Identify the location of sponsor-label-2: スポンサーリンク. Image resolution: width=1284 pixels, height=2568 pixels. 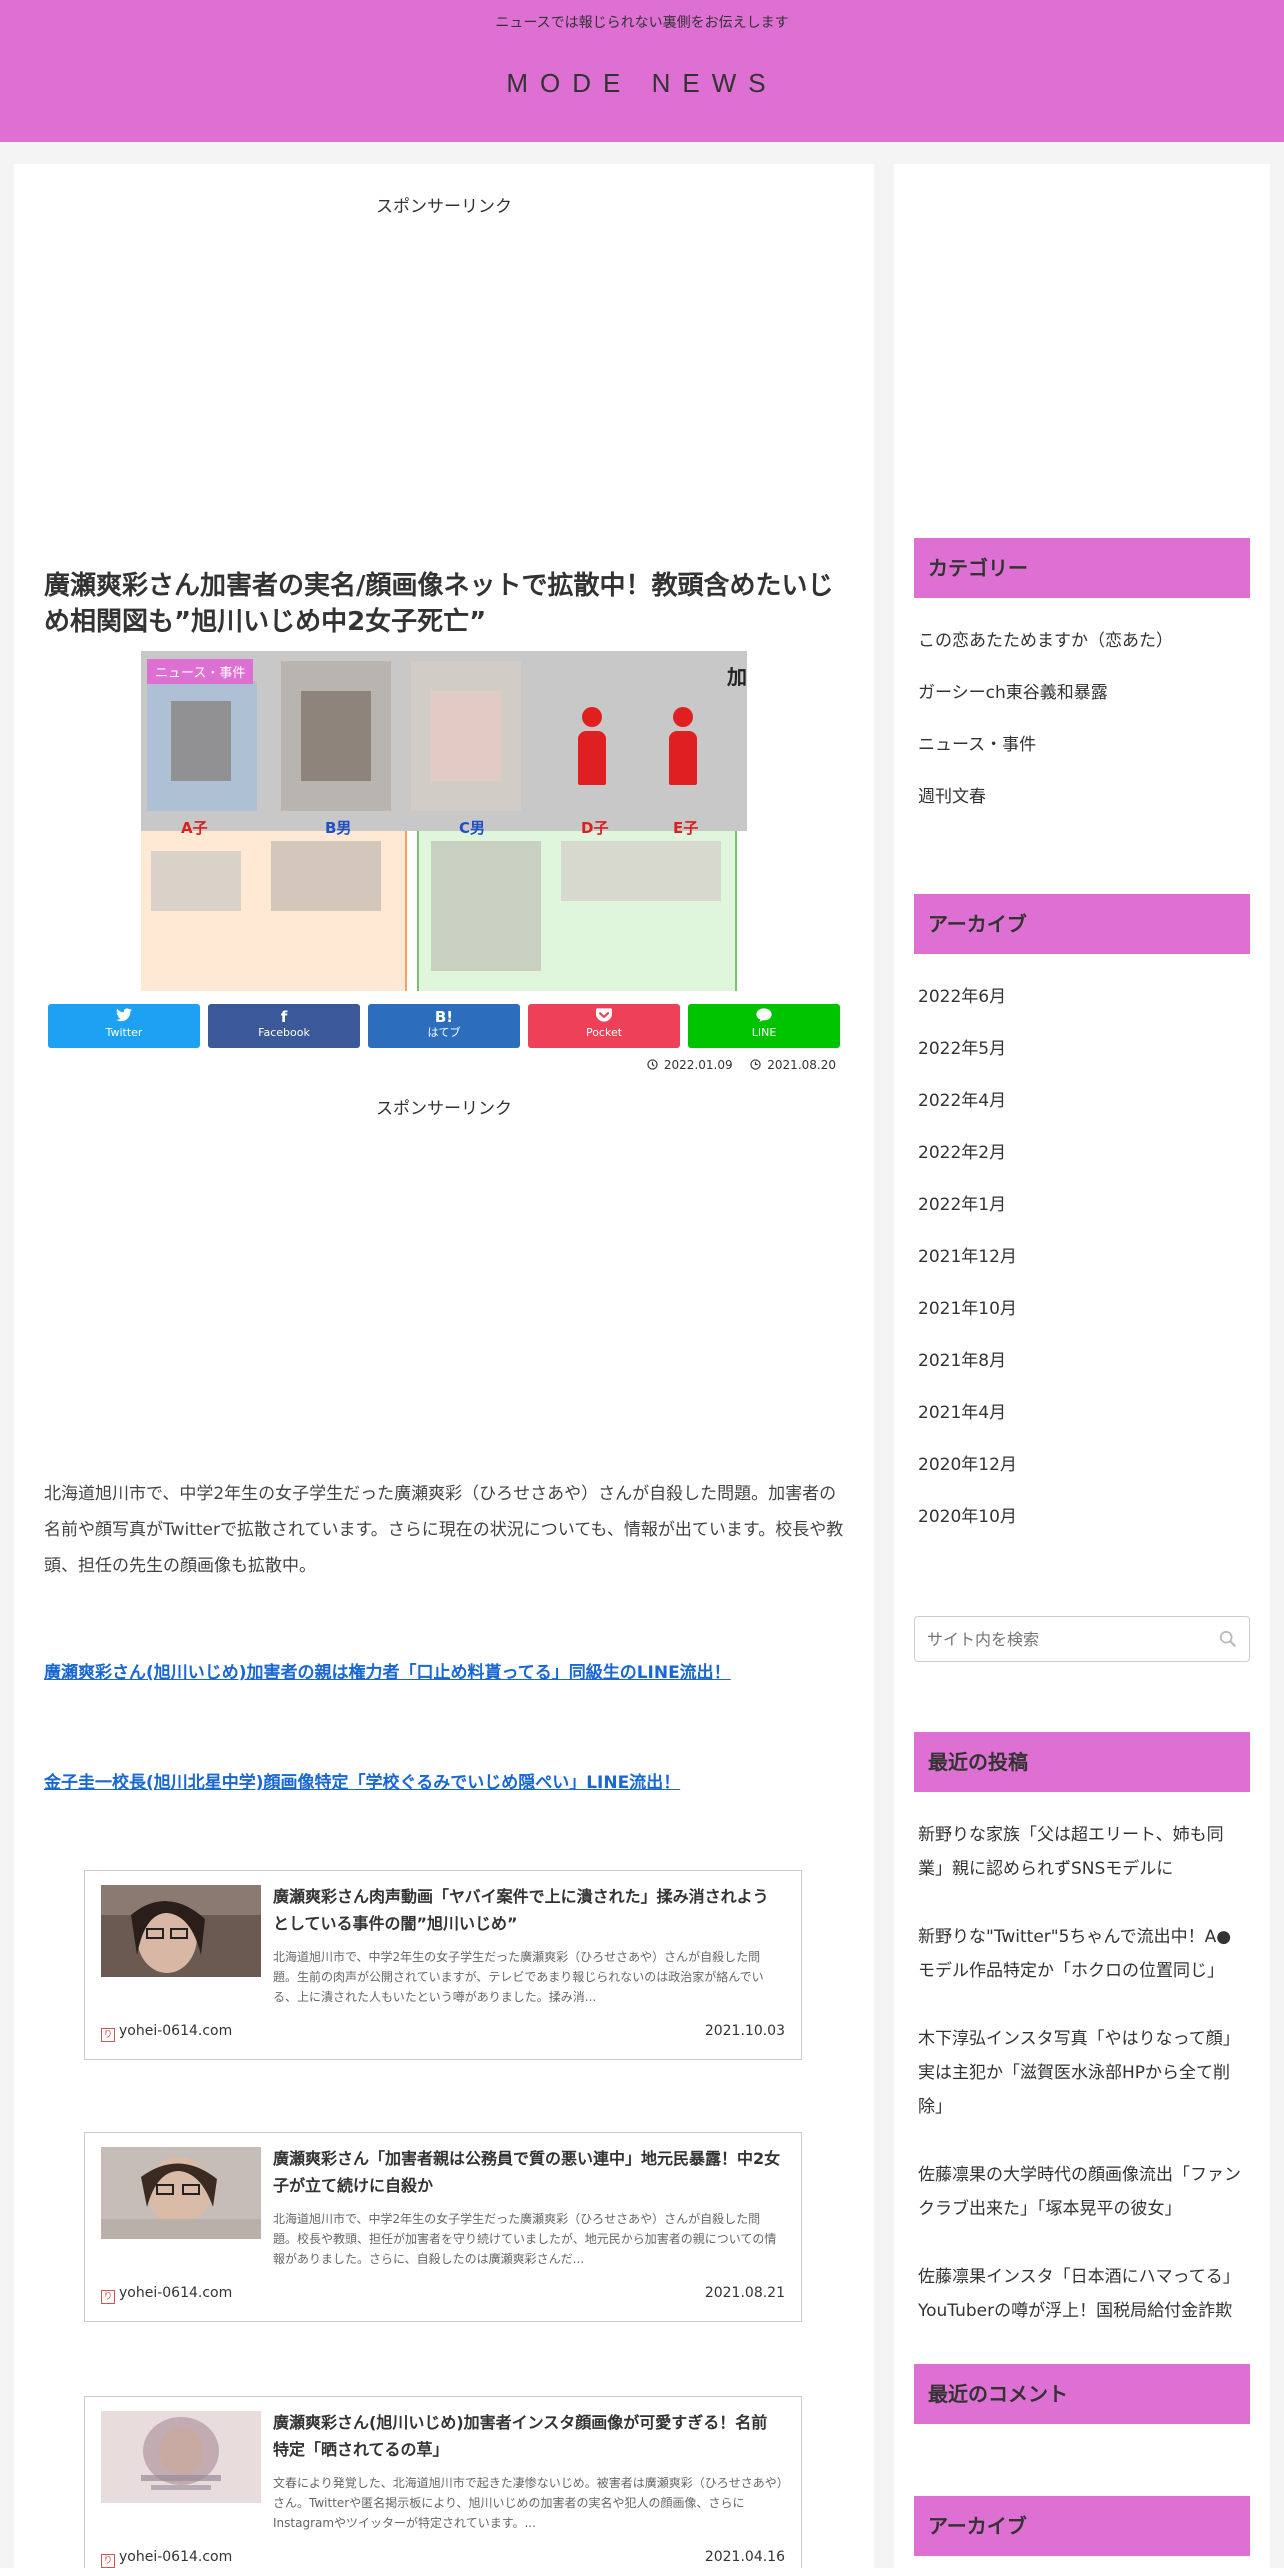
(444, 1109).